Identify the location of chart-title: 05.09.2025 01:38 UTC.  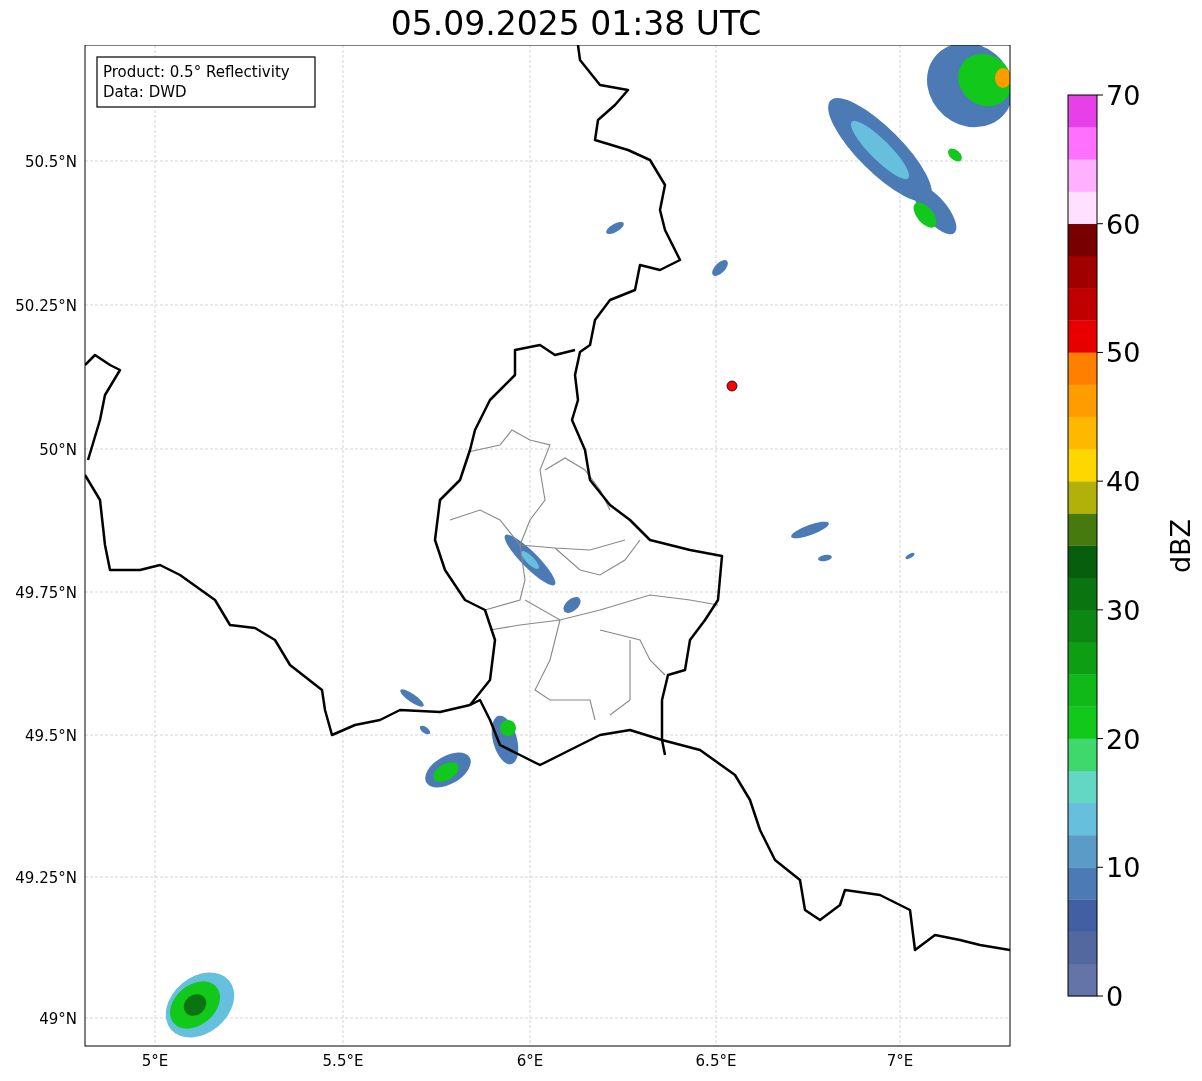
(576, 24).